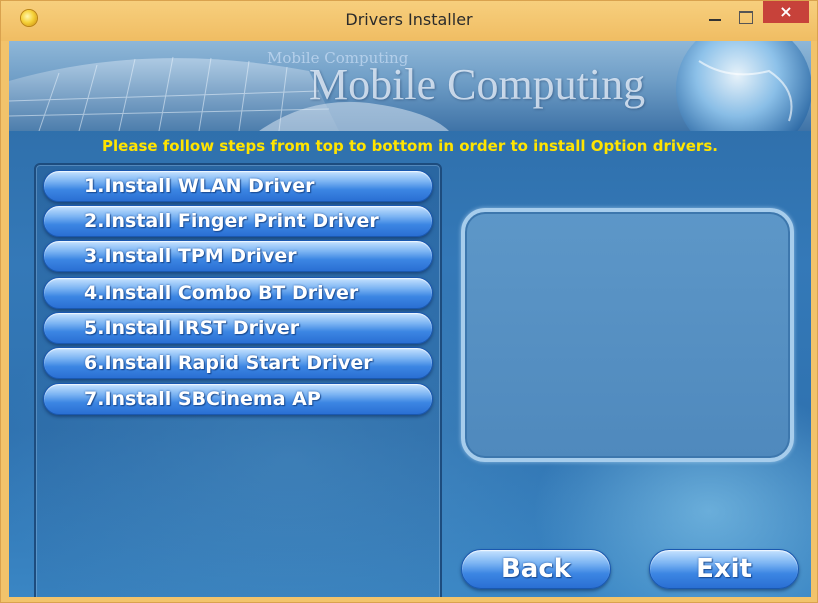  Describe the element at coordinates (716, 17) in the screenshot. I see `minimize-icon` at that location.